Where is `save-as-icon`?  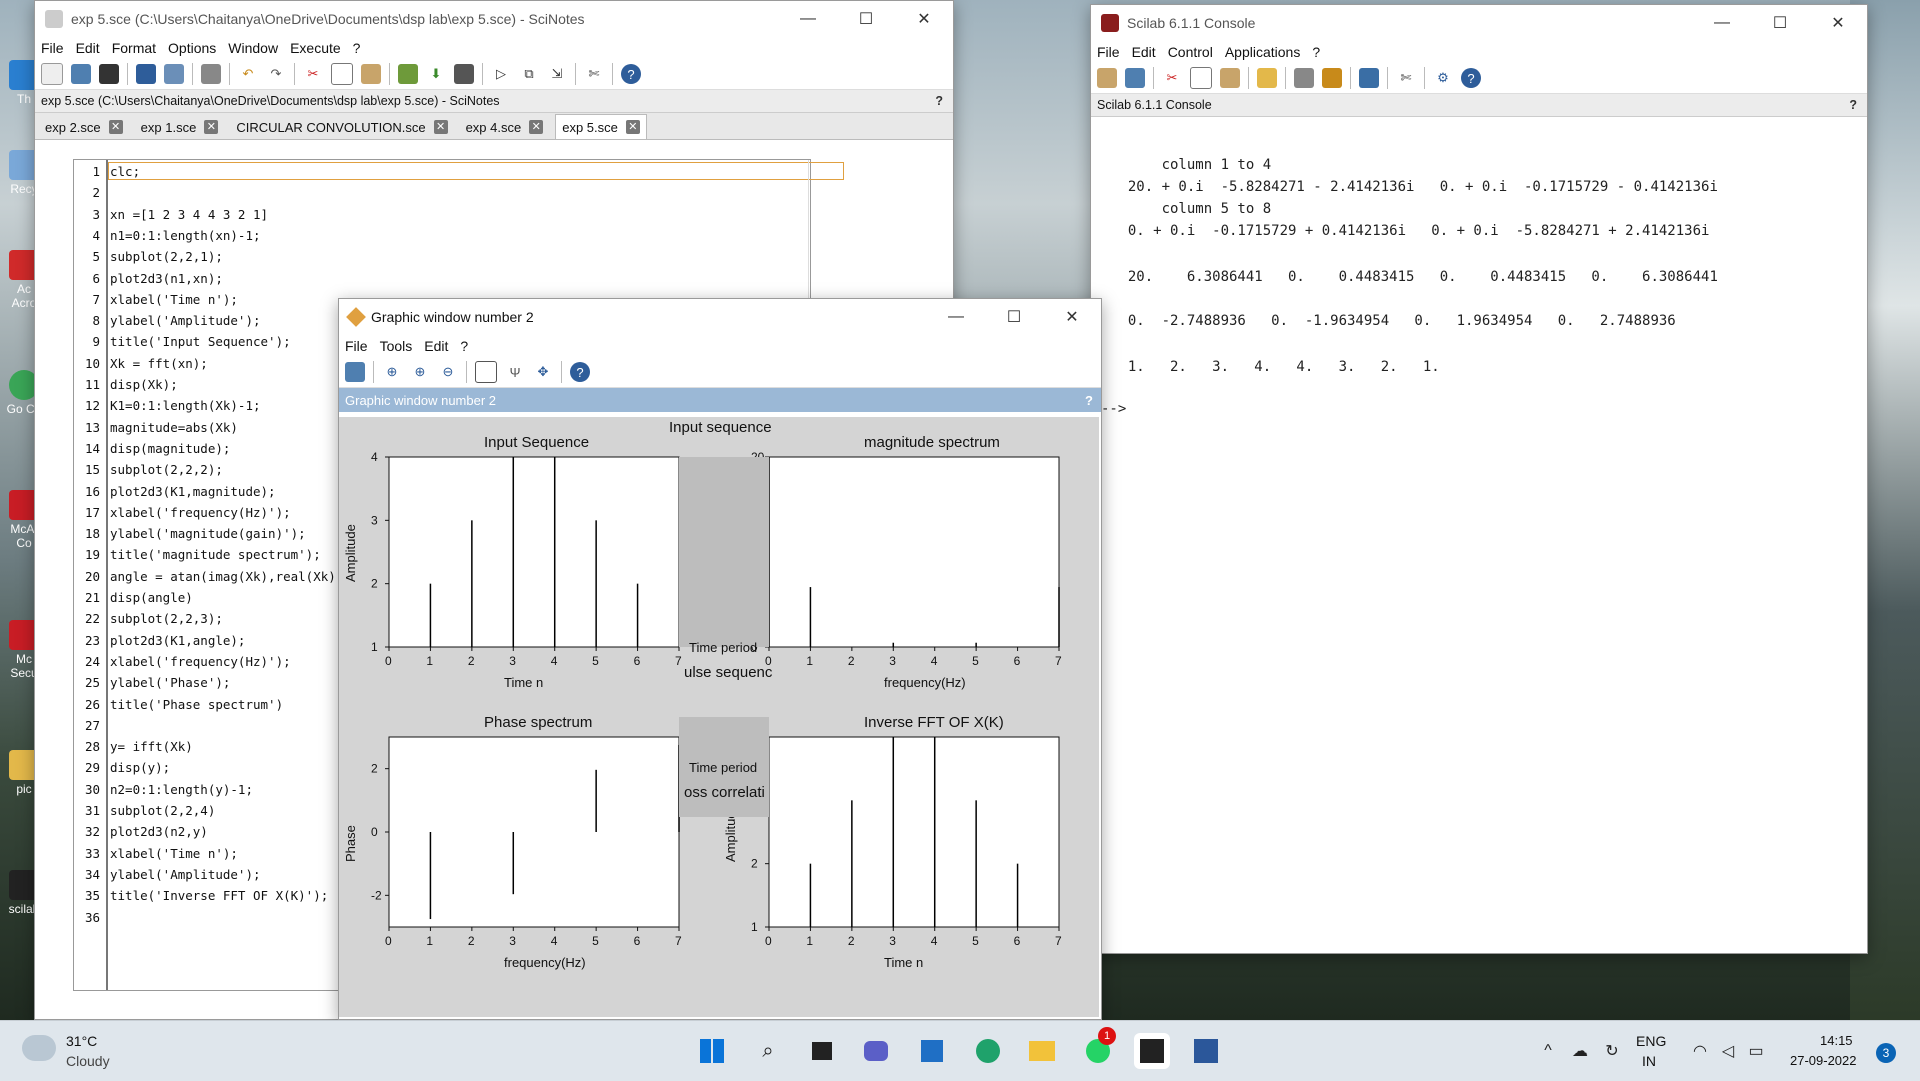
save-as-icon is located at coordinates (174, 74).